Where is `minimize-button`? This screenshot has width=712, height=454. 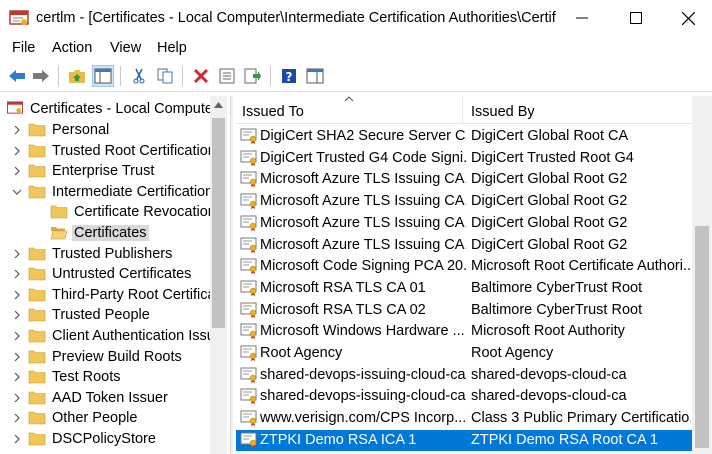 minimize-button is located at coordinates (582, 18).